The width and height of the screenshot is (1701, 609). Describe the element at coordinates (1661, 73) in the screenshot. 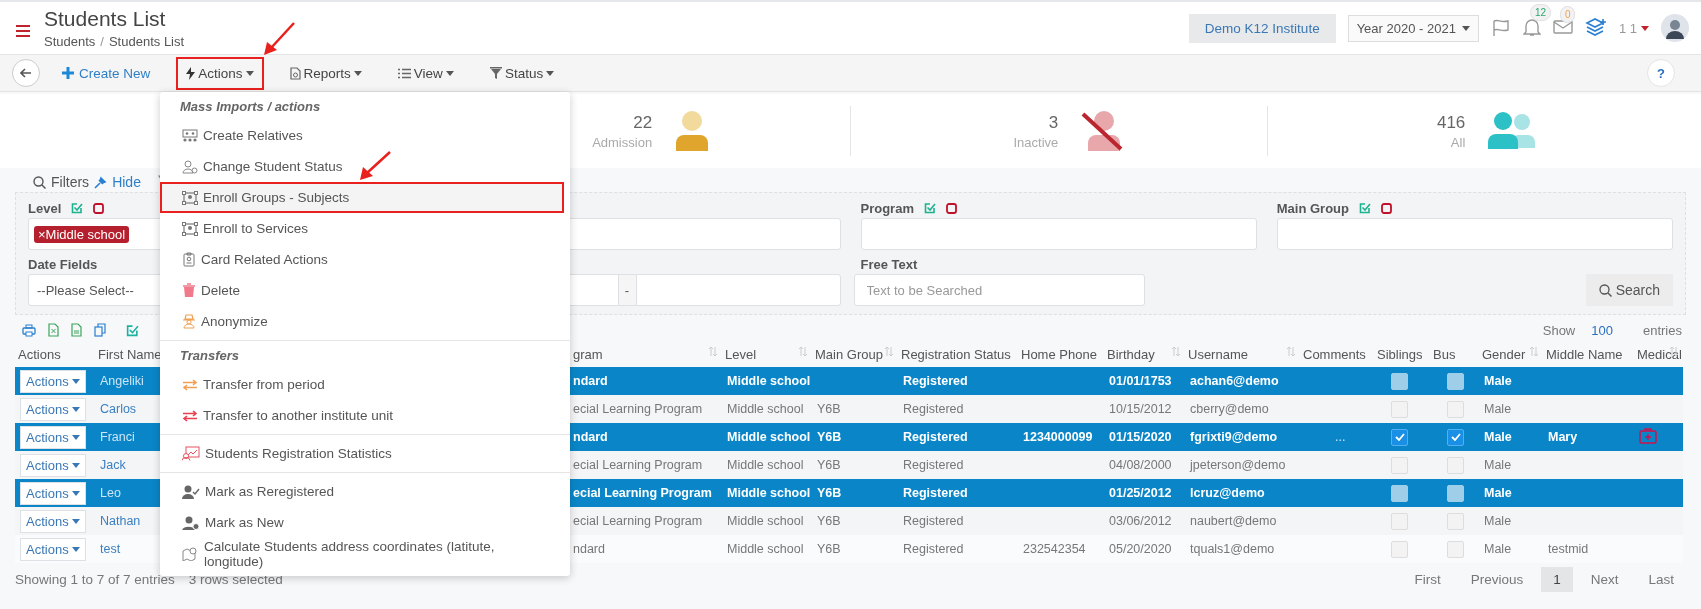

I see `help-button: ?` at that location.